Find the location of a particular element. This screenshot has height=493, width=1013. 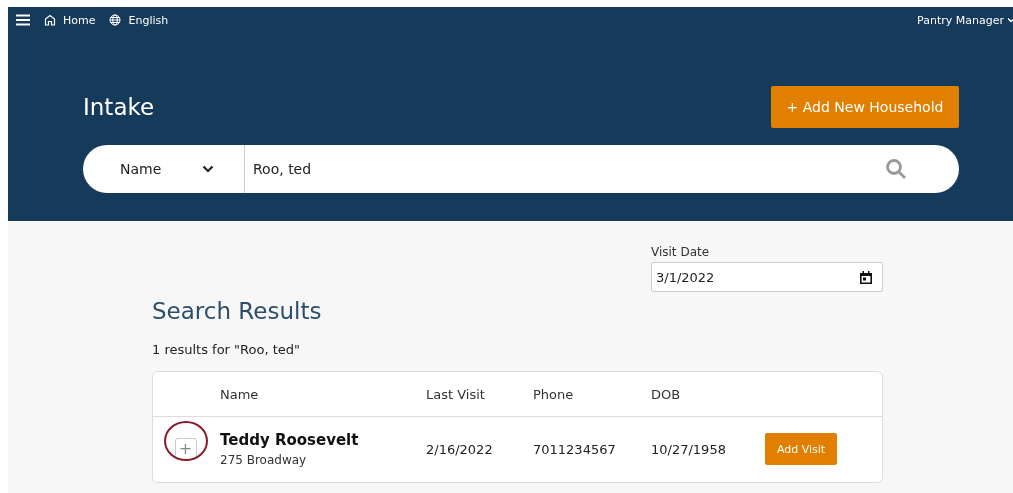

search-icon is located at coordinates (896, 169).